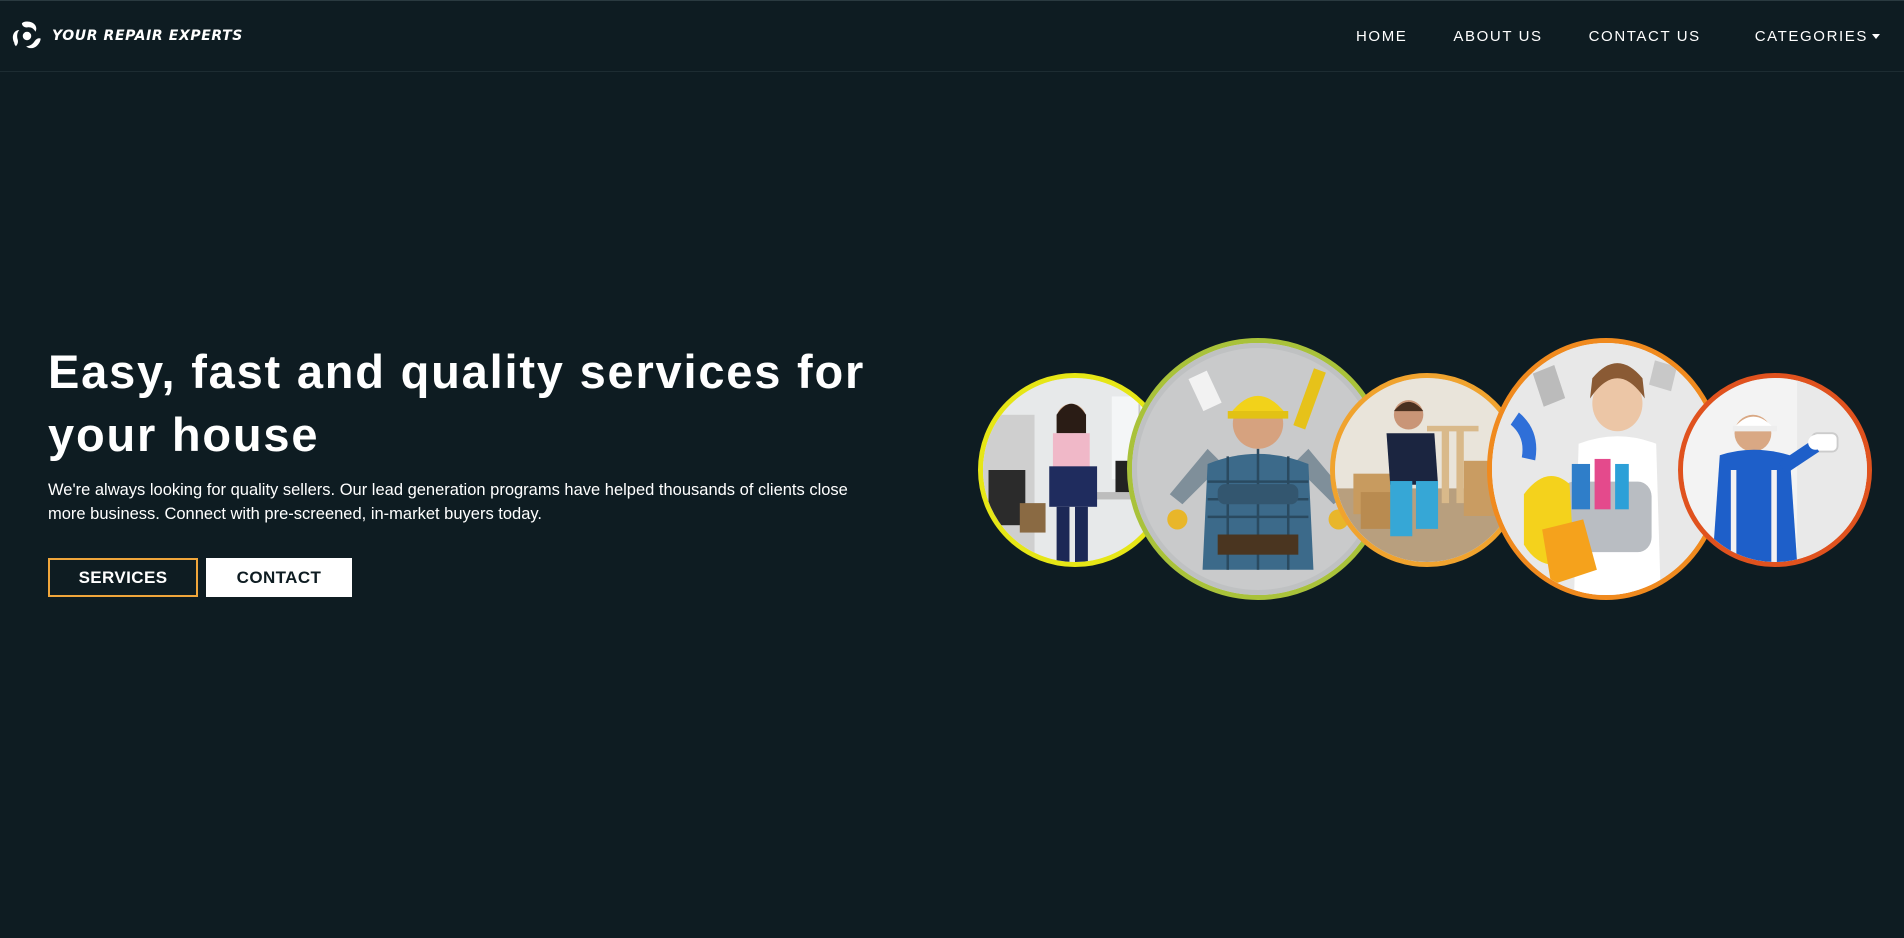 This screenshot has height=938, width=1904. What do you see at coordinates (1645, 36) in the screenshot?
I see `nav-contact-us: CONTACT US` at bounding box center [1645, 36].